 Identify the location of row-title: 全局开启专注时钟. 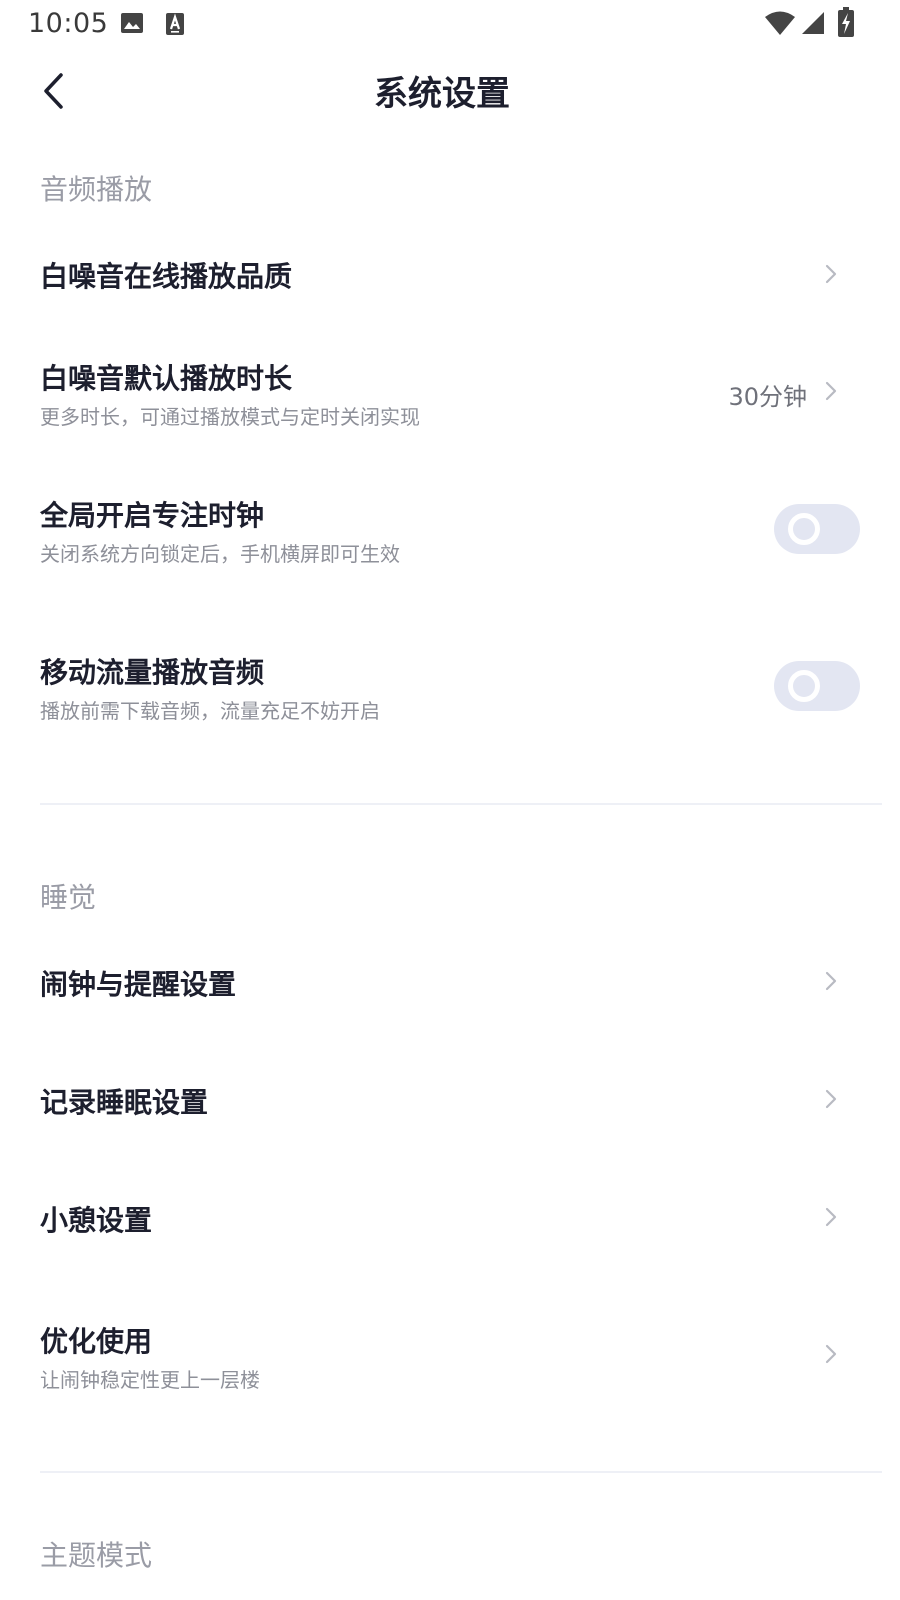
(152, 515).